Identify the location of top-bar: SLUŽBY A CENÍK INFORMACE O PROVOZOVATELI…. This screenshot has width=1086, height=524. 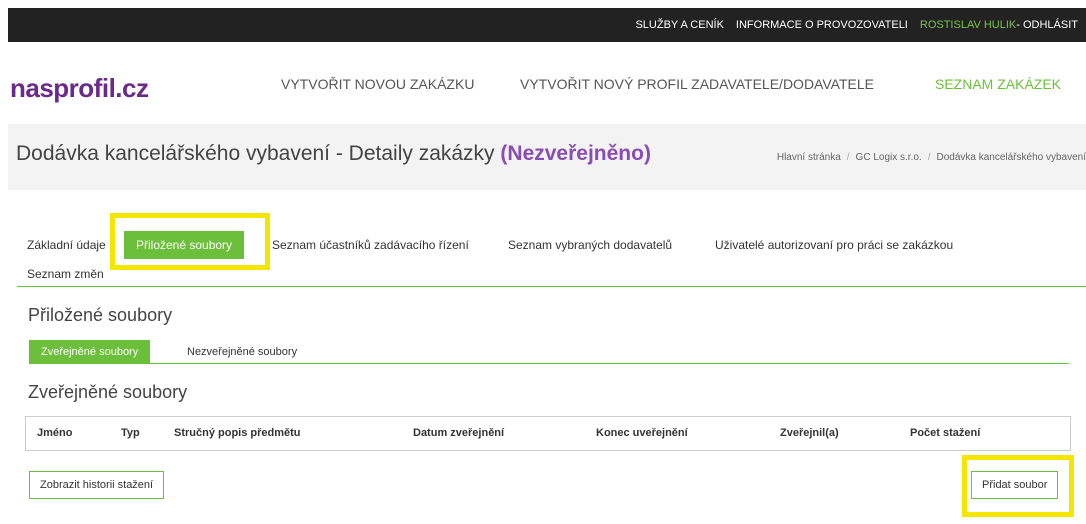
(547, 25).